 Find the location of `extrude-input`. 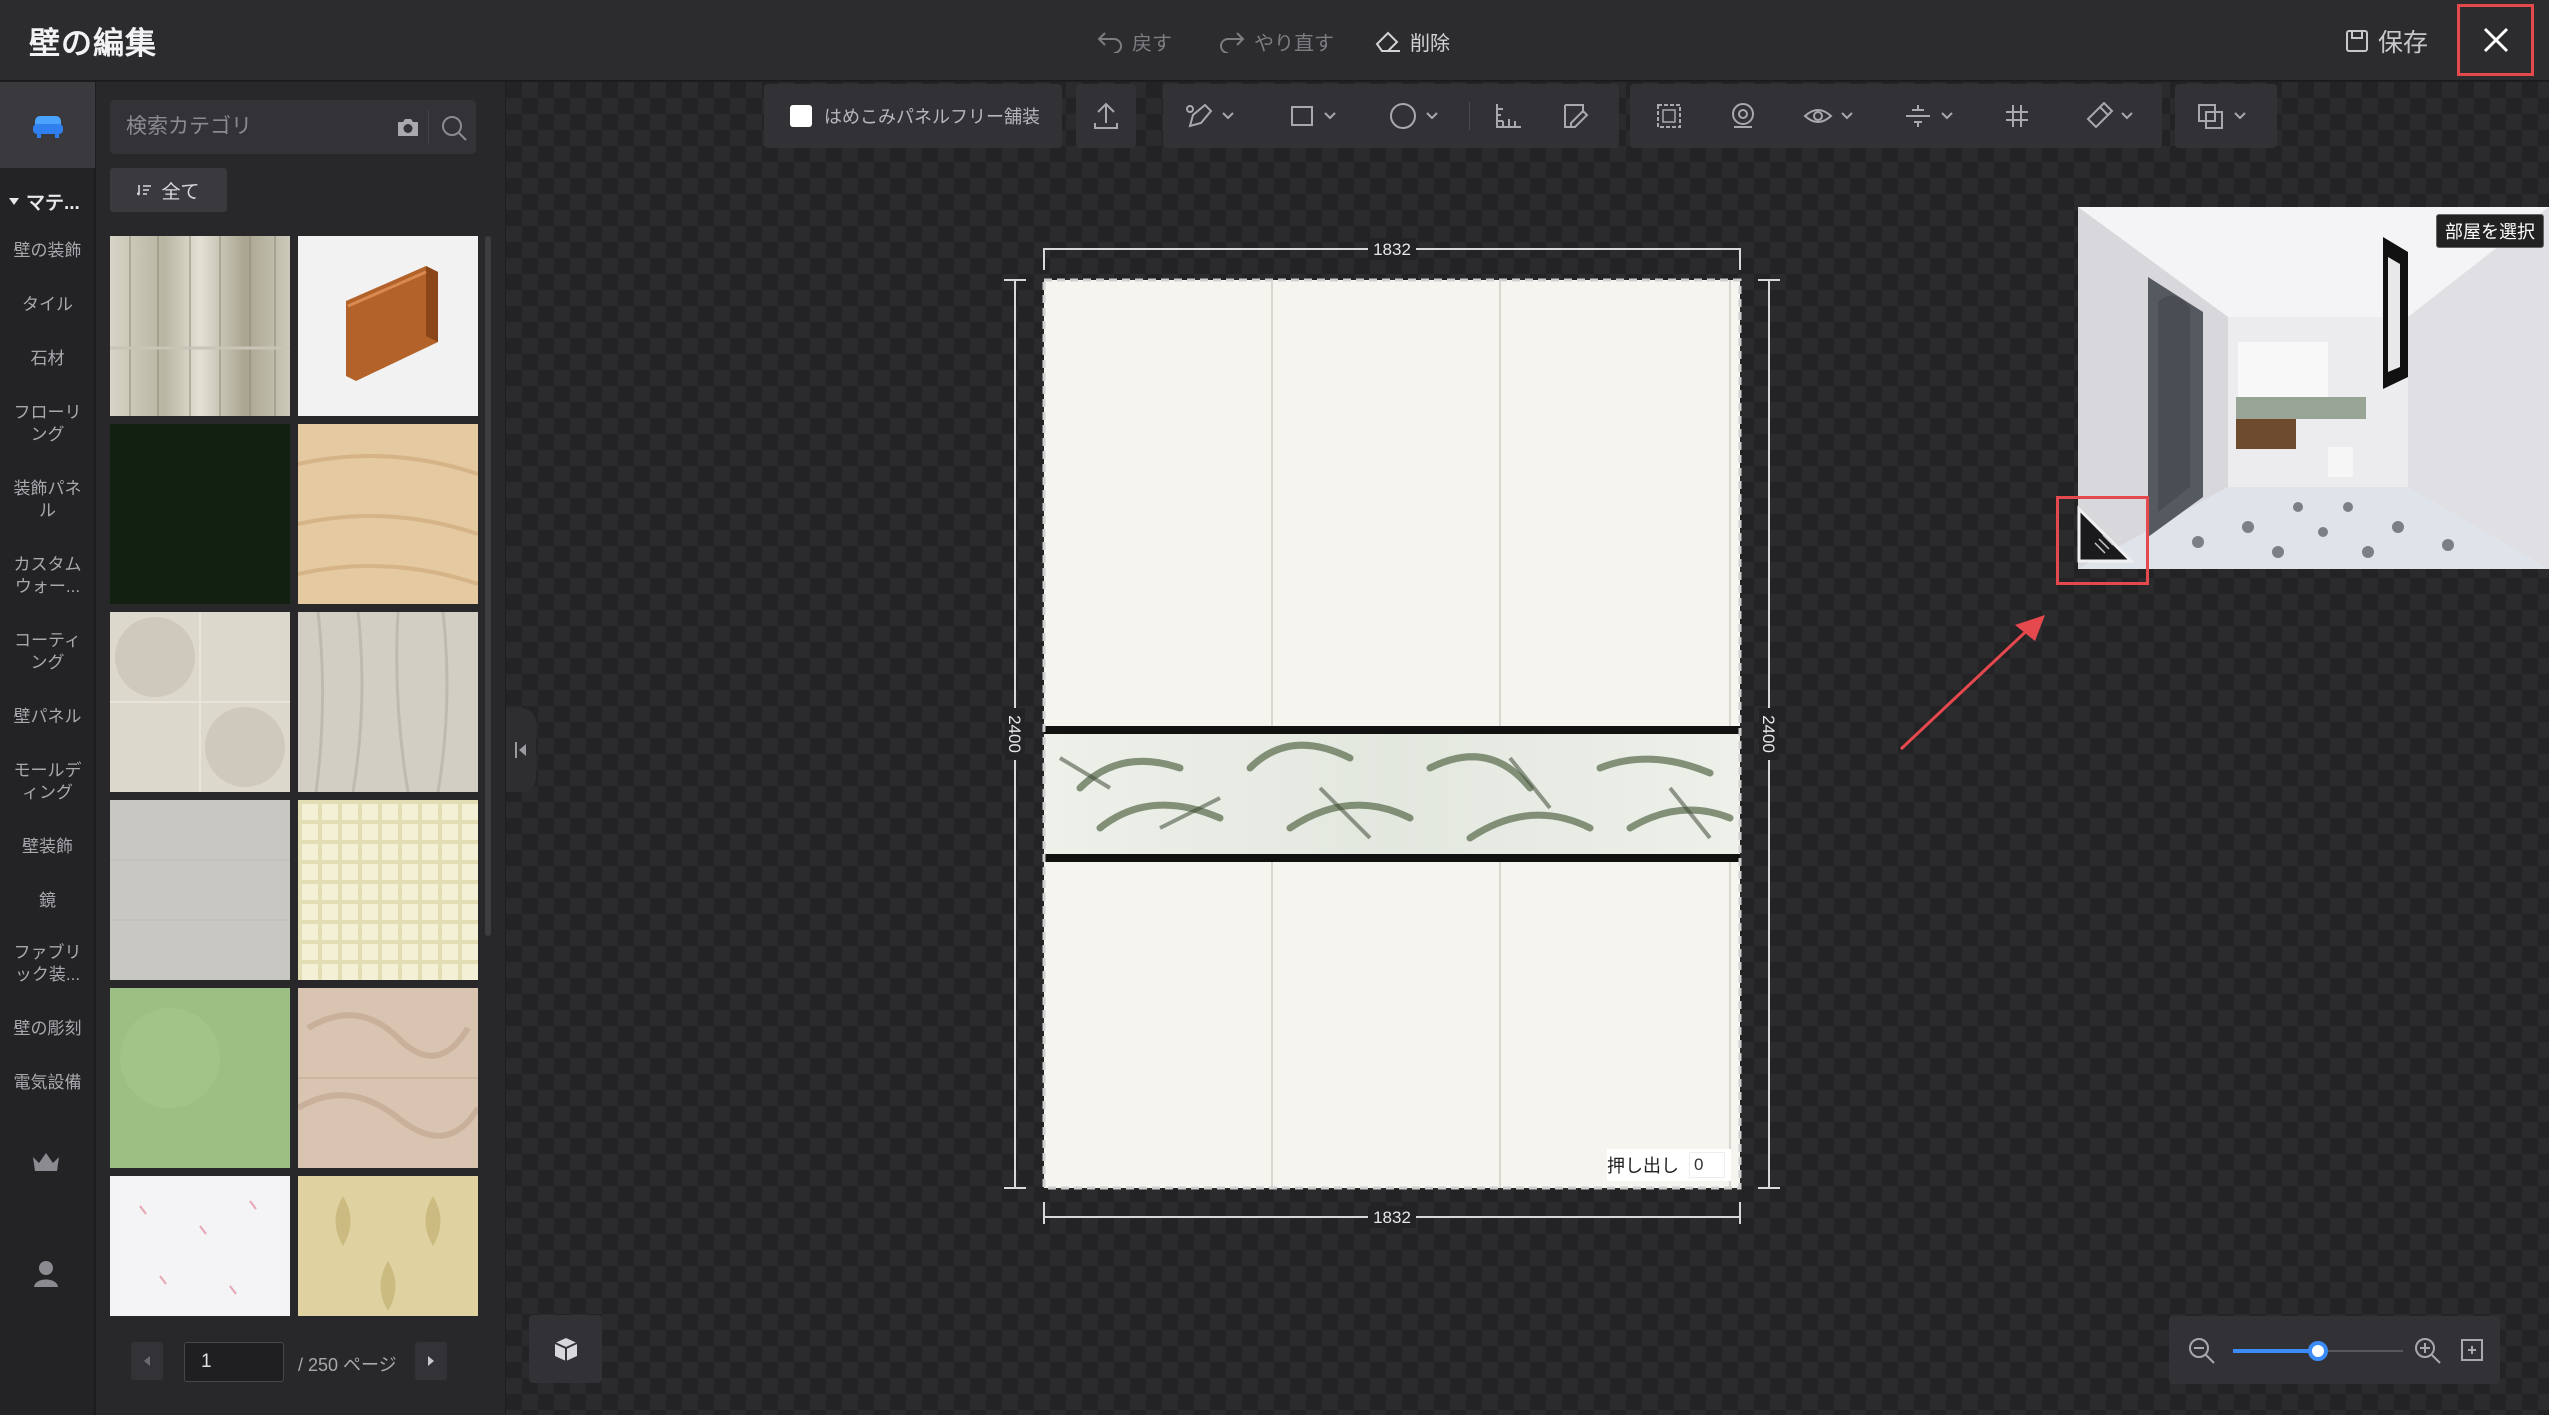

extrude-input is located at coordinates (1707, 1165).